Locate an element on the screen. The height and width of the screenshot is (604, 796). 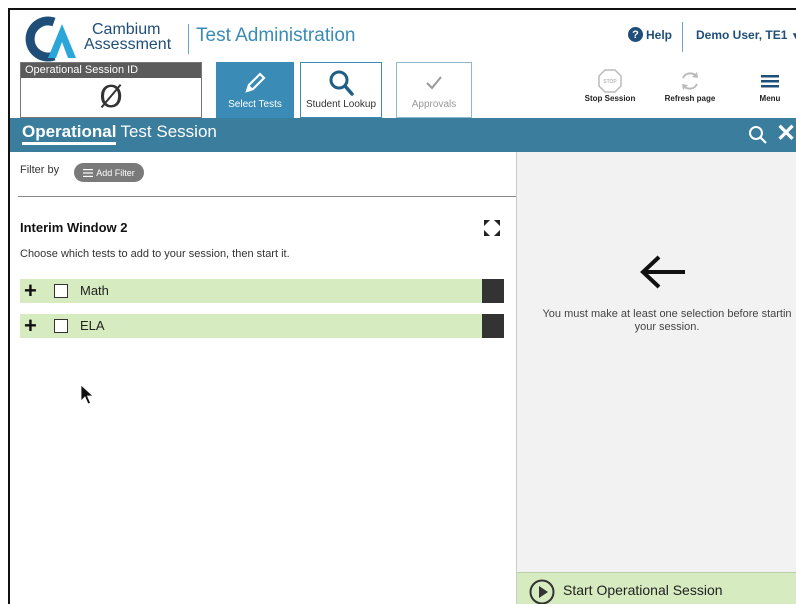
checkmark-icon is located at coordinates (434, 83).